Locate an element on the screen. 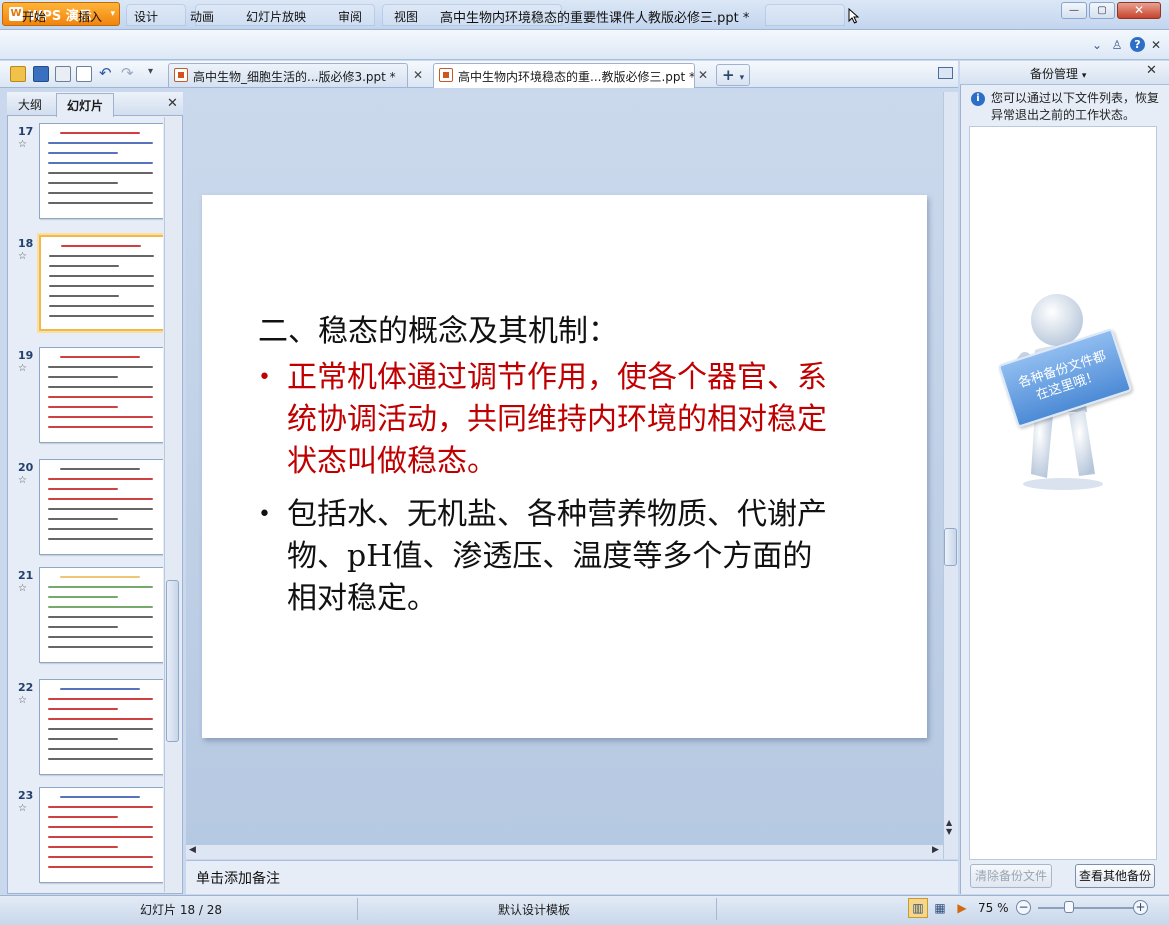 This screenshot has width=1169, height=925. print-preview-icon is located at coordinates (84, 74).